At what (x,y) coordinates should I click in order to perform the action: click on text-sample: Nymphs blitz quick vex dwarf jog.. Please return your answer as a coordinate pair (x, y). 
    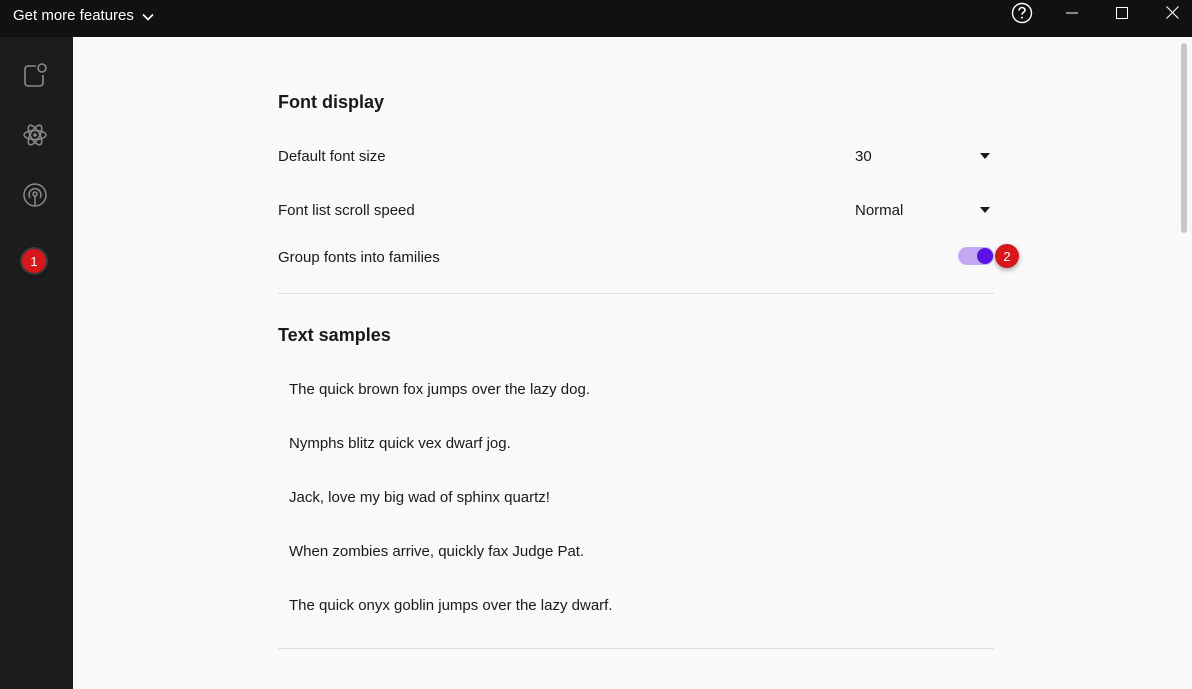
    Looking at the image, I should click on (400, 443).